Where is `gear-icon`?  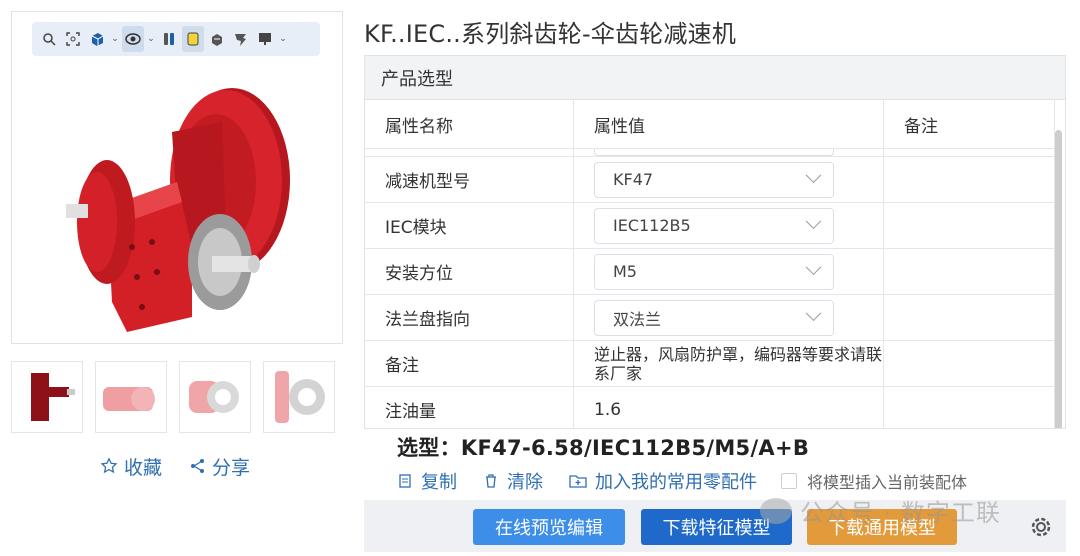
gear-icon is located at coordinates (1041, 527).